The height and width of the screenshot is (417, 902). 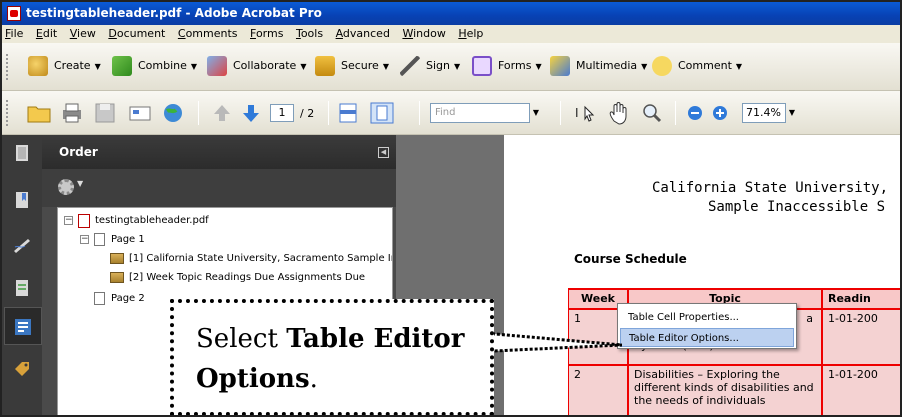 What do you see at coordinates (80, 183) in the screenshot?
I see `chevron-down-icon: ▼` at bounding box center [80, 183].